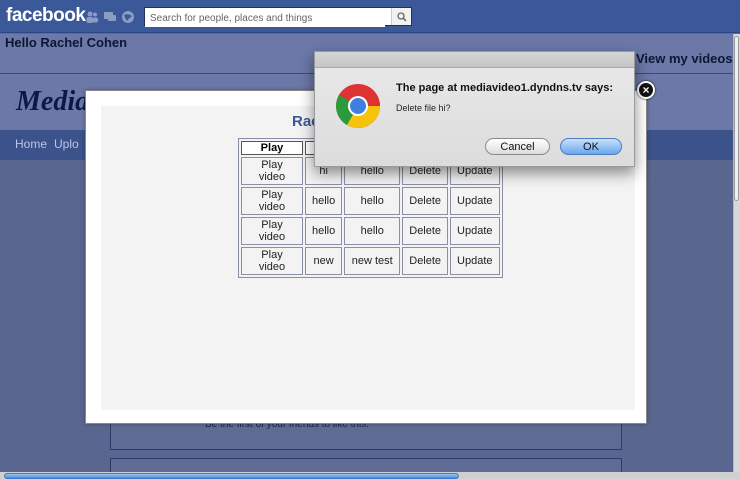 The image size is (740, 479). I want to click on video-description-cell: new test, so click(372, 261).